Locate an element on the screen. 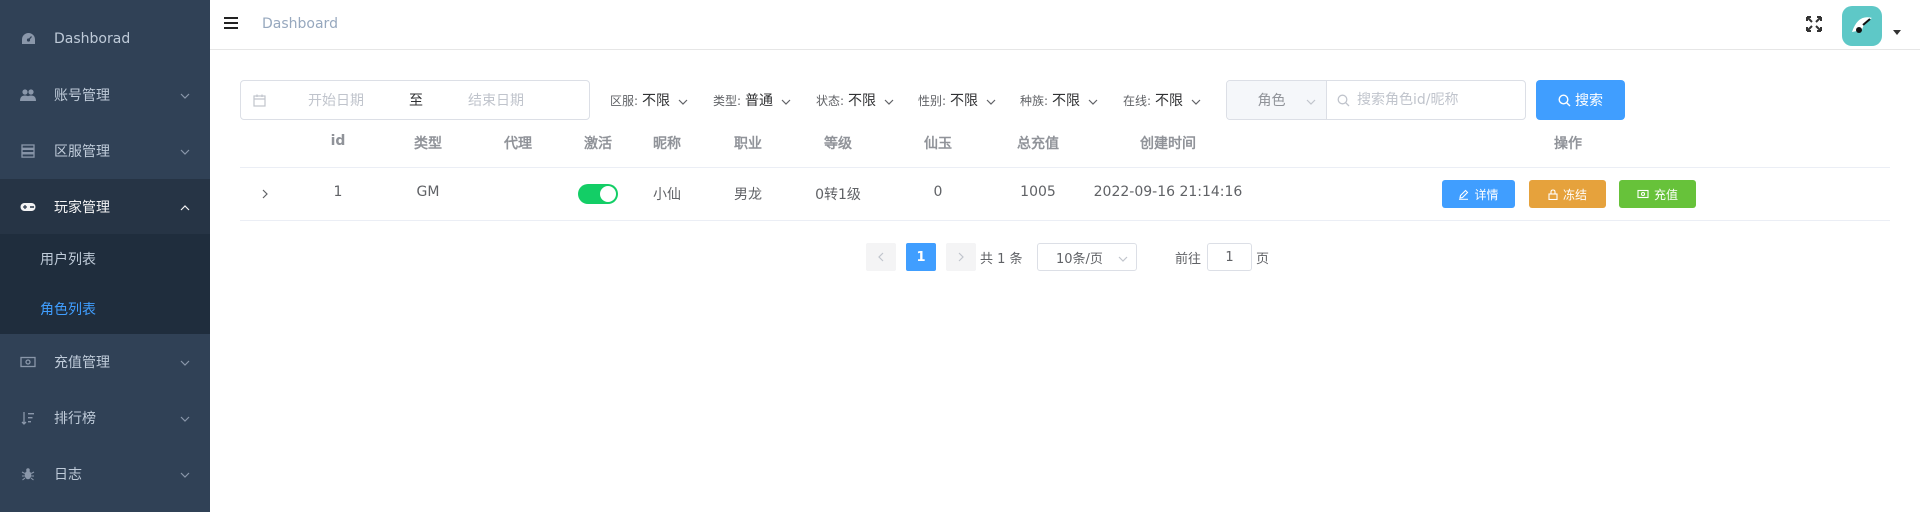  pagination-next-button is located at coordinates (961, 257).